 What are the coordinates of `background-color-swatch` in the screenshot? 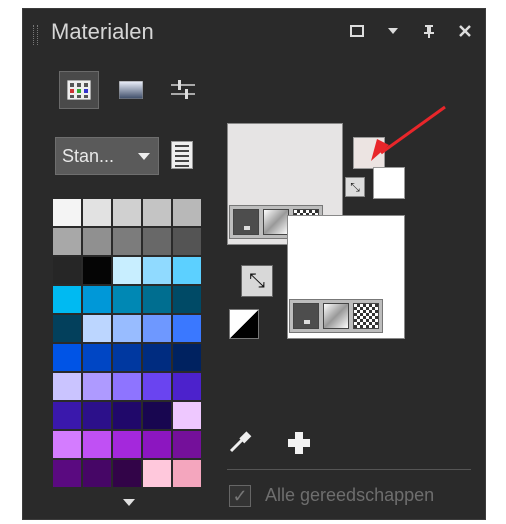 It's located at (389, 183).